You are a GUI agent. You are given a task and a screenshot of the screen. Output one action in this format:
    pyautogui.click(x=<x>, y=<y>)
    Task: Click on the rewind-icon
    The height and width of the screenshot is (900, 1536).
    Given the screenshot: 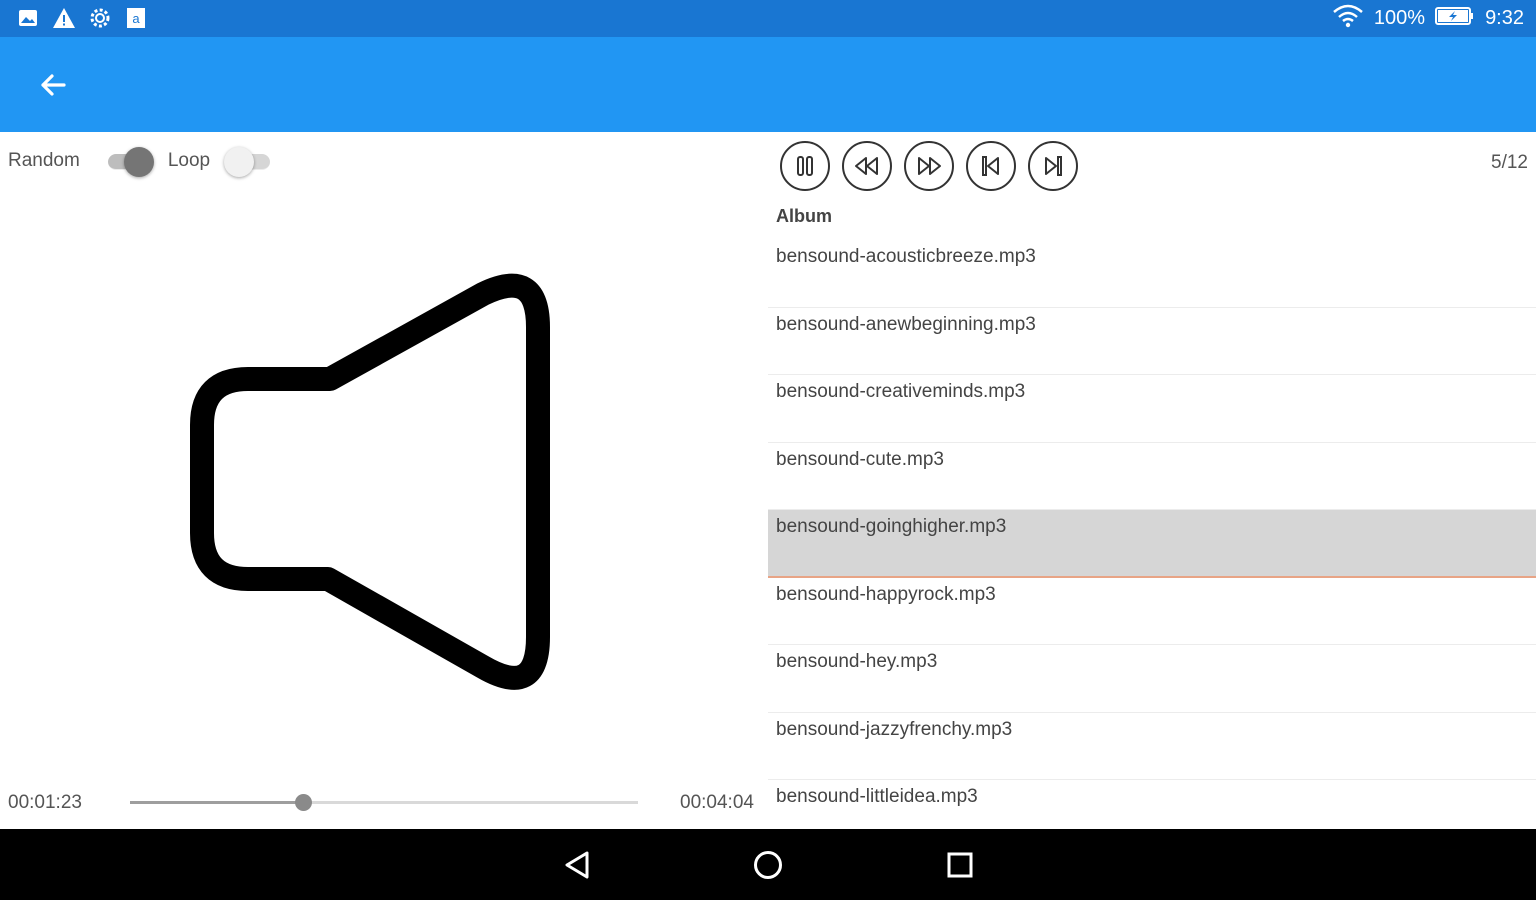 What is the action you would take?
    pyautogui.click(x=866, y=166)
    